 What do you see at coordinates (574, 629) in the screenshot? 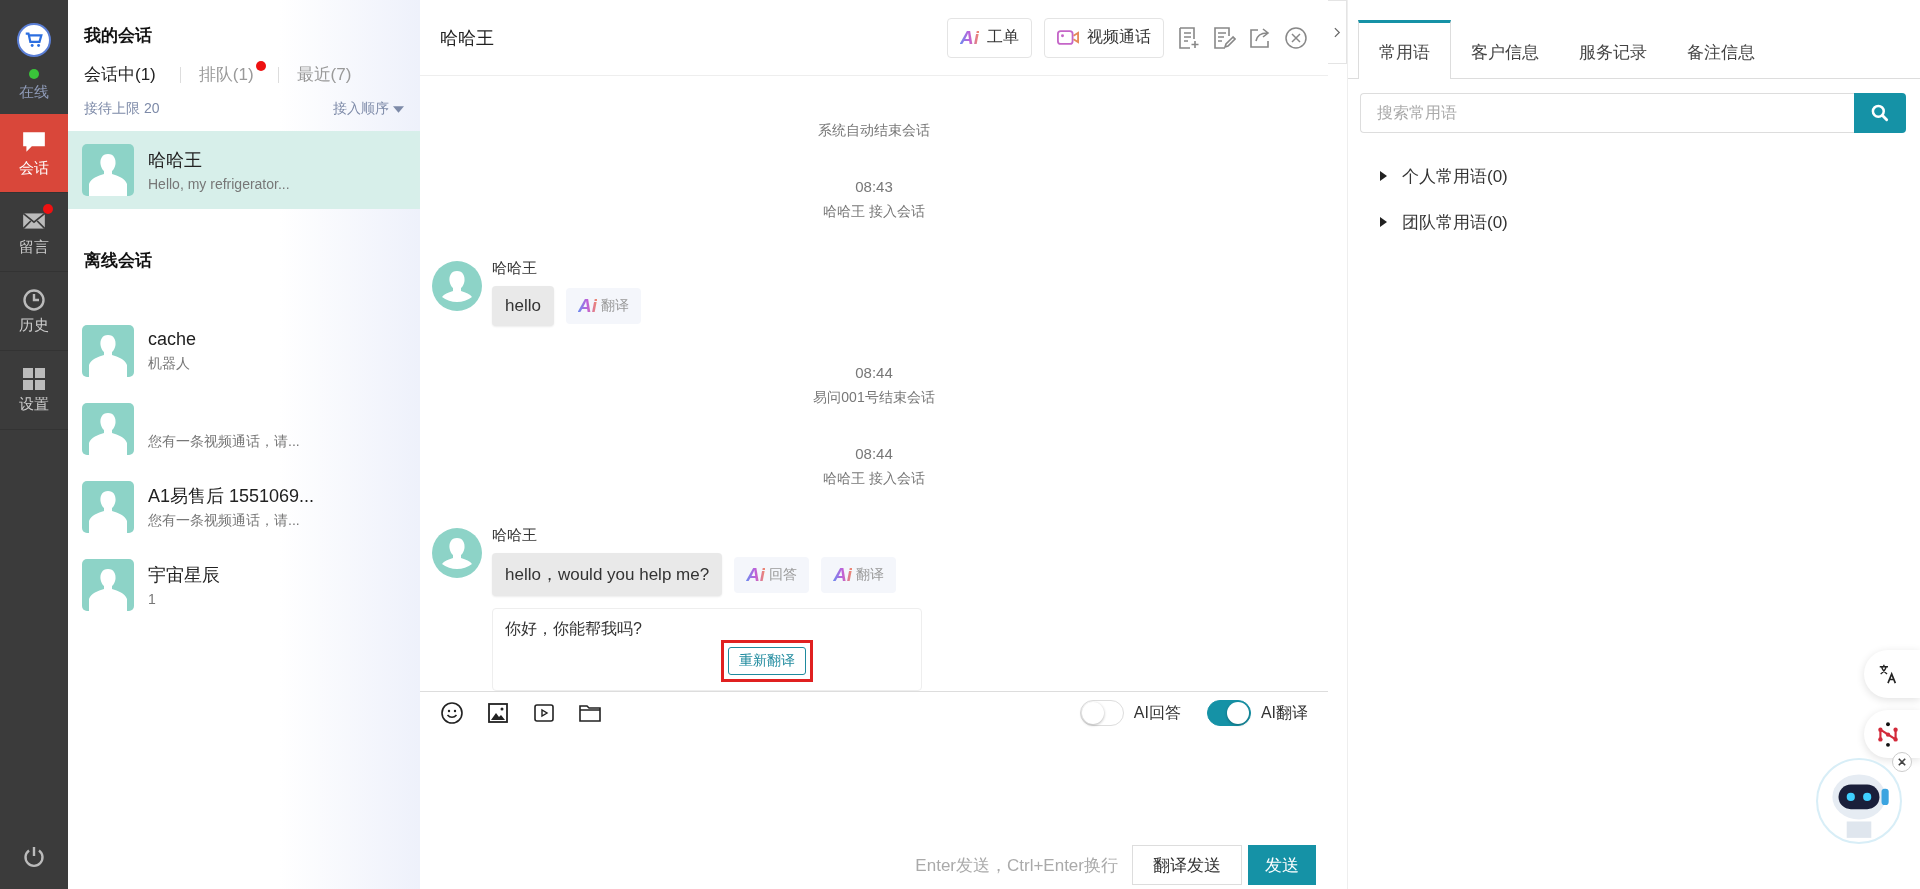
I see `translation-text: 你好，你能帮我吗?` at bounding box center [574, 629].